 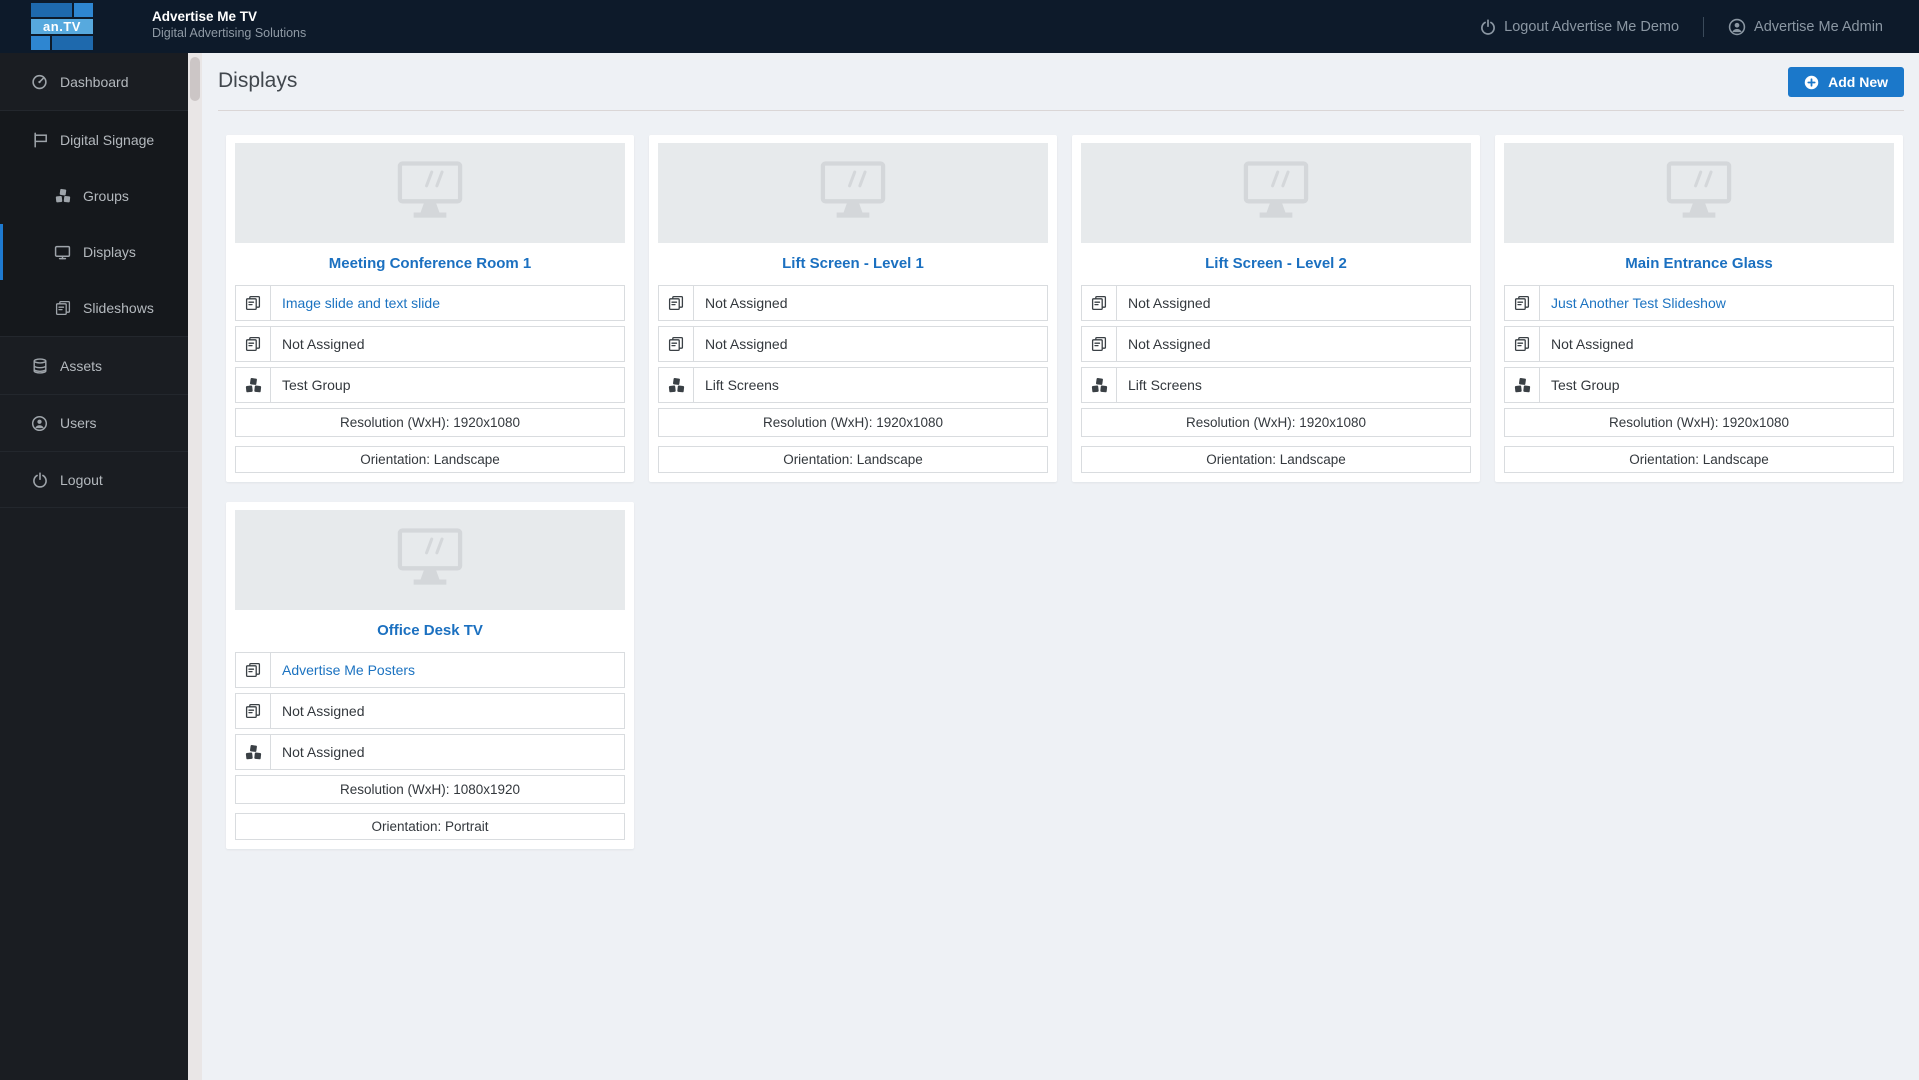 What do you see at coordinates (107, 139) in the screenshot?
I see `sidebar-item-label: Digital Signage` at bounding box center [107, 139].